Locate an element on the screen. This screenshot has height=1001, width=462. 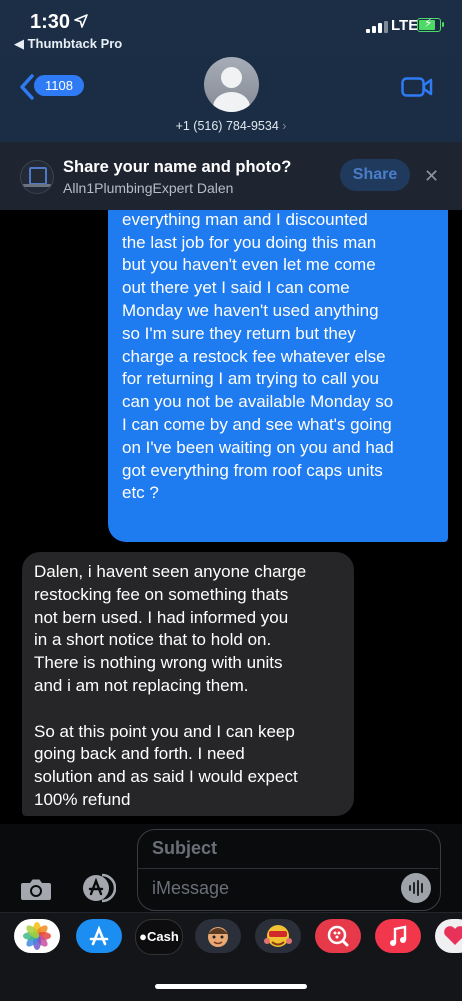
location-arrow-icon is located at coordinates (81, 21).